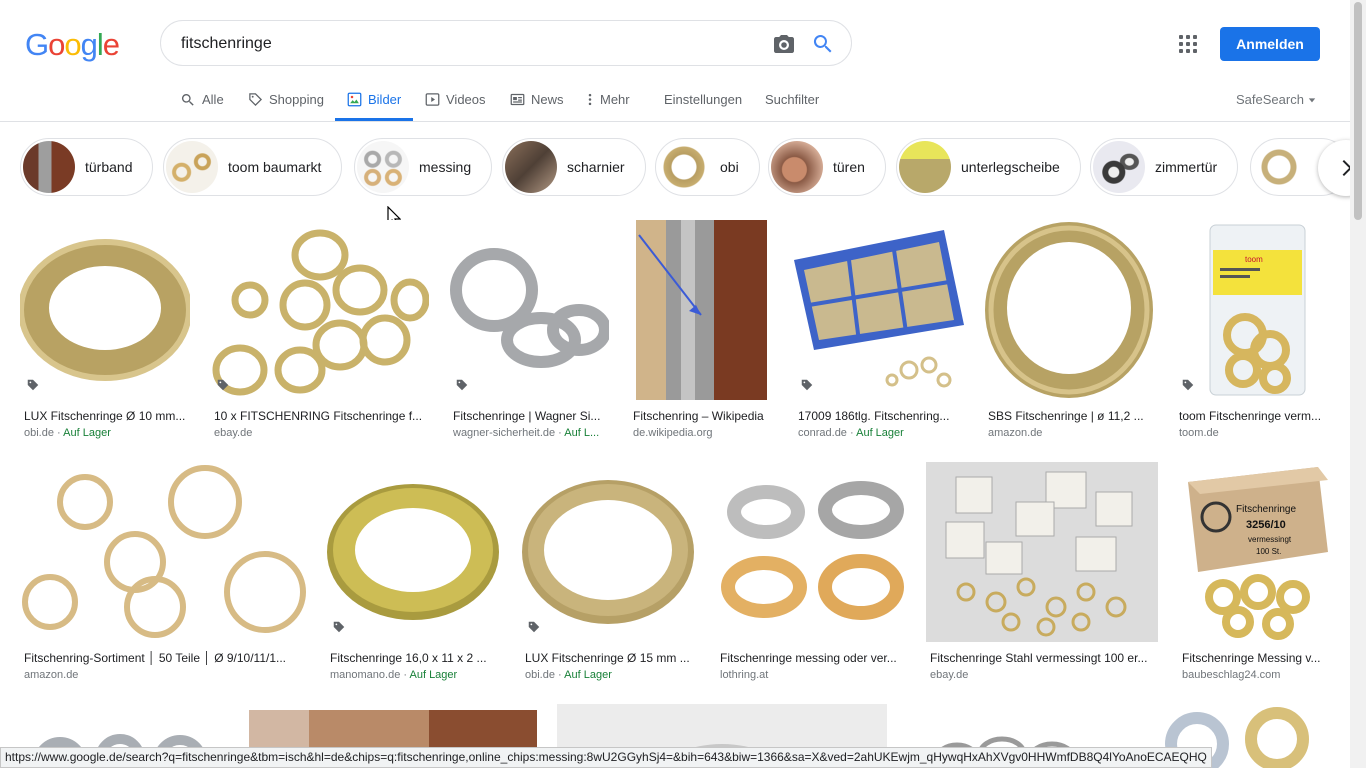  I want to click on result-domain: baubeschlag24.com, so click(1231, 675).